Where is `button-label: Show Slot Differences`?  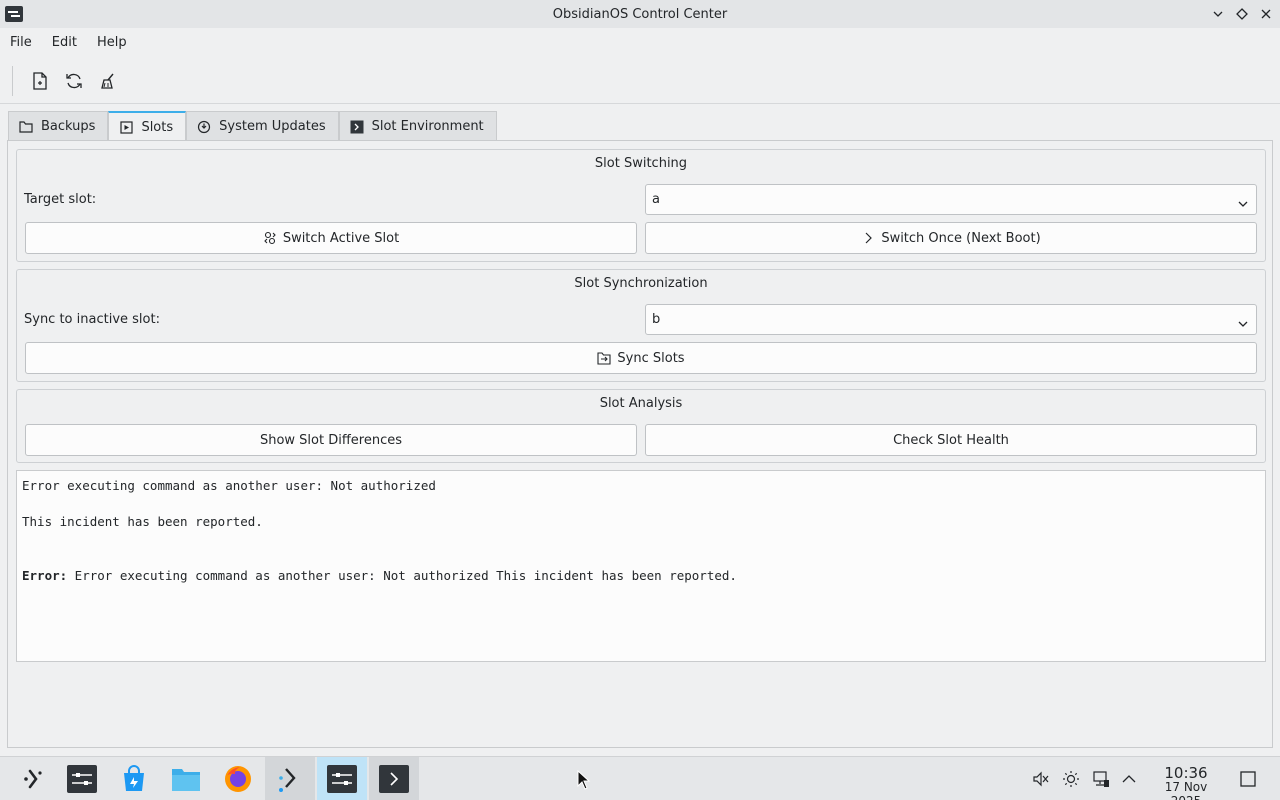 button-label: Show Slot Differences is located at coordinates (331, 440).